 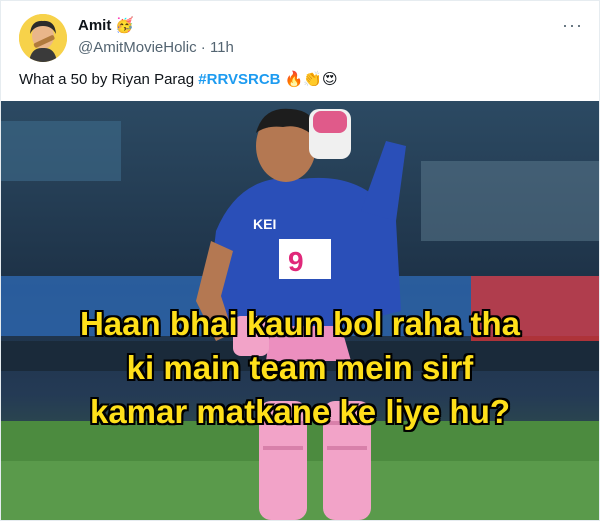 I want to click on meme-caption-line-1: Haan bhai kaun bol raha tha, so click(x=300, y=323).